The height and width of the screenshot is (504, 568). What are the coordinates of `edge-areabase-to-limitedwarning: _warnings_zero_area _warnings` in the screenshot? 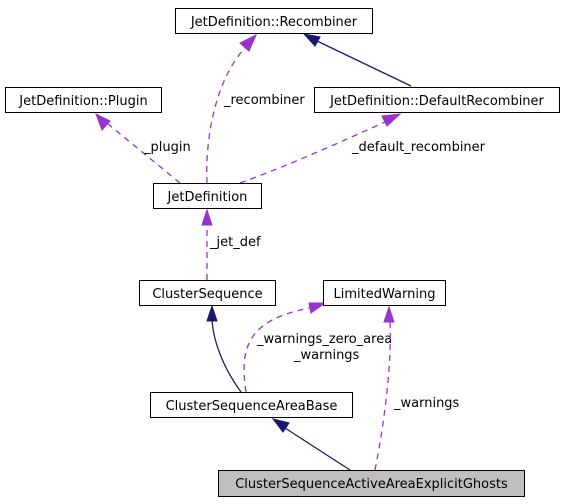 It's located at (317, 347).